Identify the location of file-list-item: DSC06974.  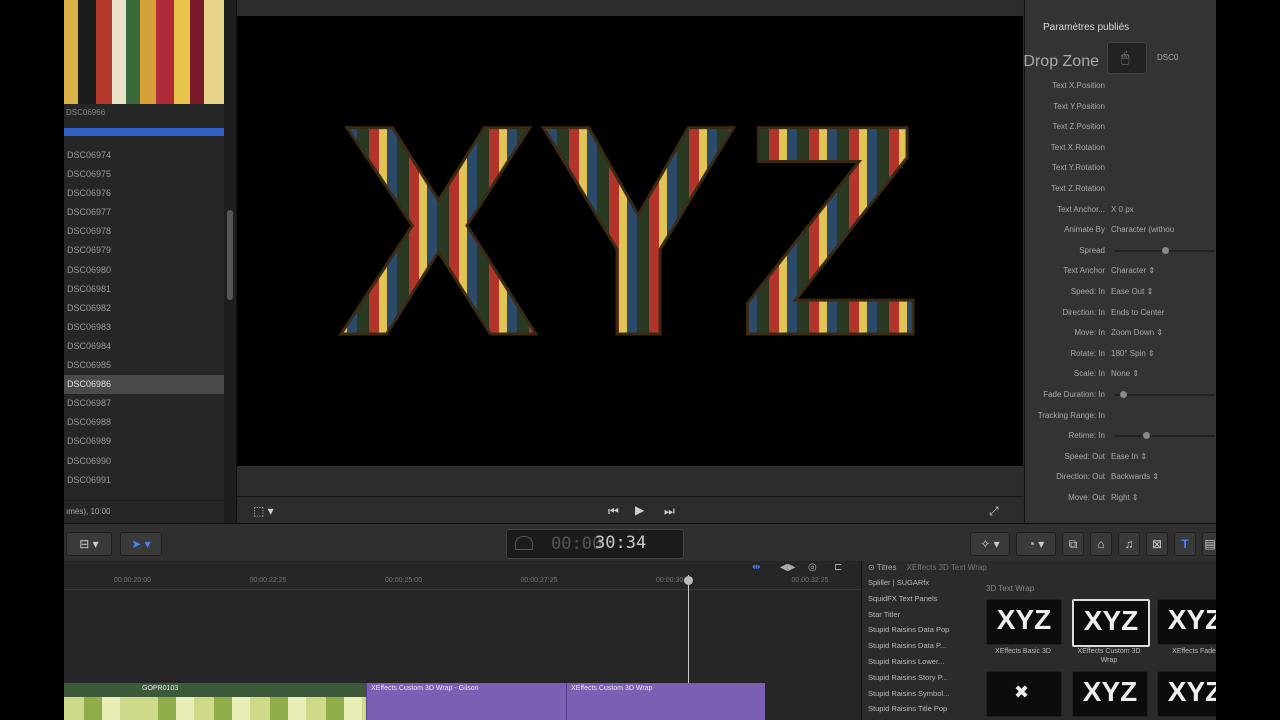
(144, 155).